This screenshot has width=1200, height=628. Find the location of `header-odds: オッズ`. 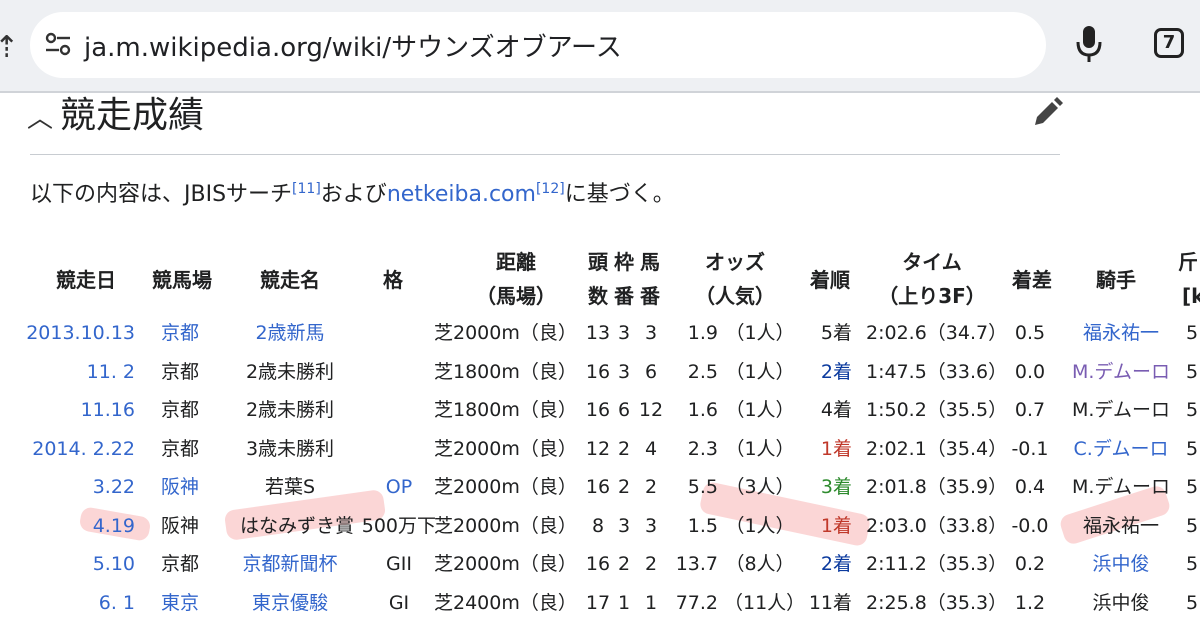

header-odds: オッズ is located at coordinates (735, 262).